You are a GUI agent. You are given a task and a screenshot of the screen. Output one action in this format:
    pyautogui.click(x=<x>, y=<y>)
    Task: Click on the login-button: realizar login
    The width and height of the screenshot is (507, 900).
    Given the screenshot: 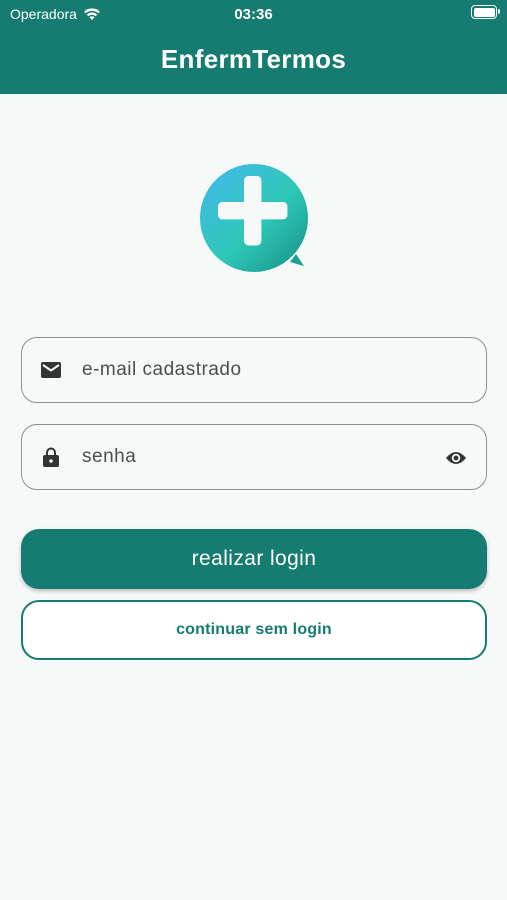 What is the action you would take?
    pyautogui.click(x=254, y=559)
    